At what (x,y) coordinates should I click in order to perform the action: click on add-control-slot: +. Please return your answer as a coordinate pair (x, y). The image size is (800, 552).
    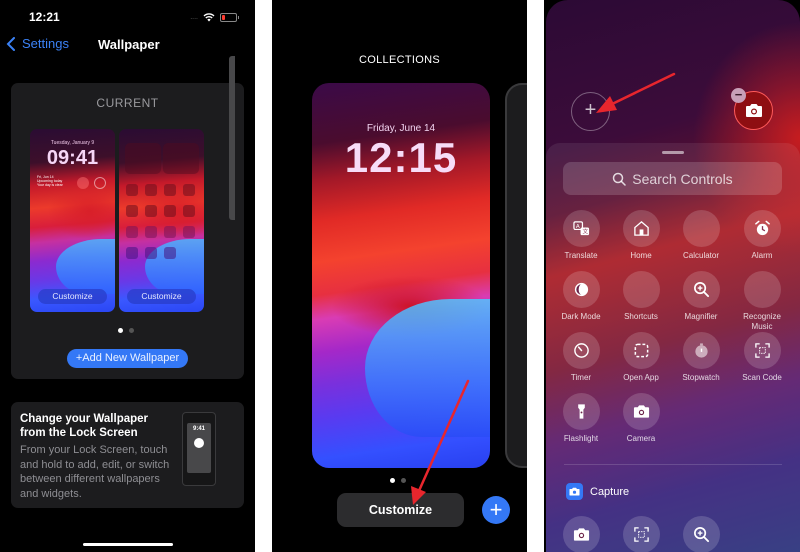
    Looking at the image, I should click on (590, 111).